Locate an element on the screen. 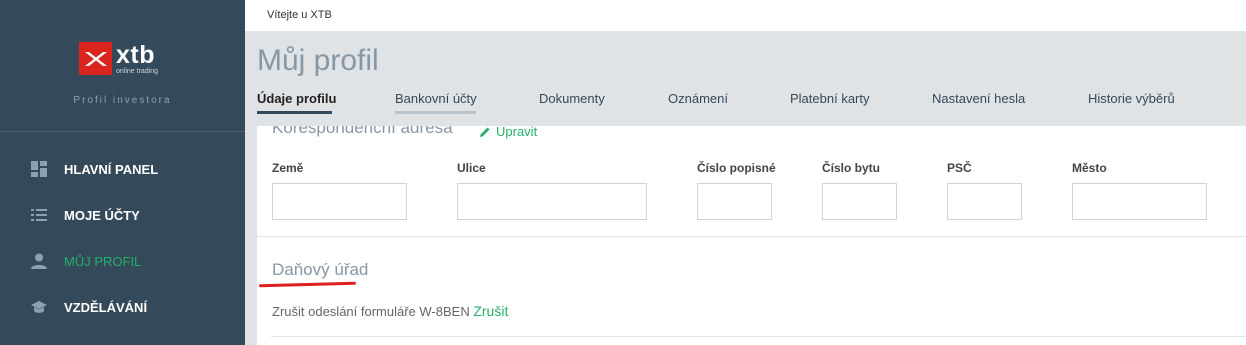 This screenshot has width=1246, height=345. xtb-logo: xtb online trading is located at coordinates (118, 58).